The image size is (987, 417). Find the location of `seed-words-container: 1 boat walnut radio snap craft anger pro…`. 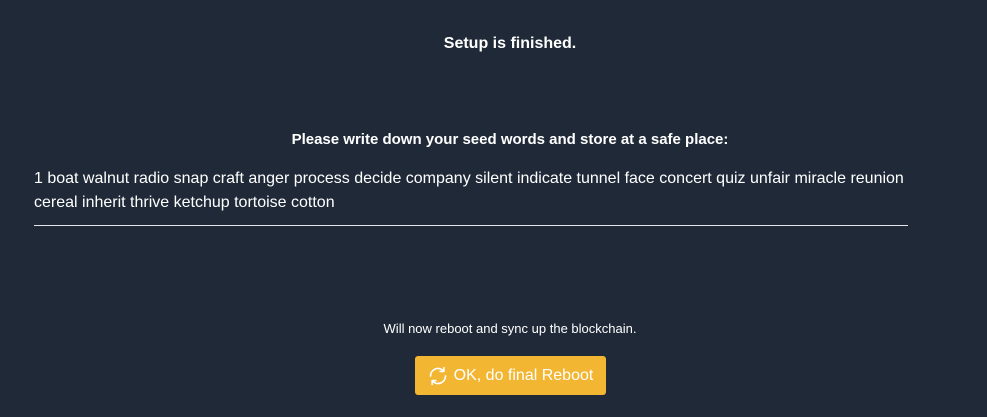

seed-words-container: 1 boat walnut radio snap craft anger pro… is located at coordinates (471, 196).